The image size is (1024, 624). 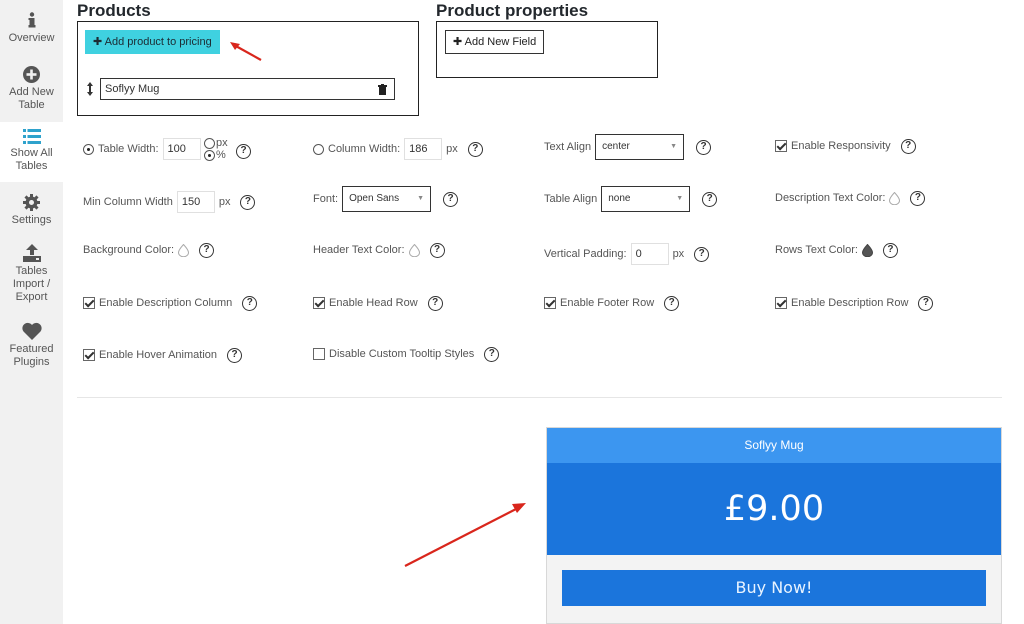 I want to click on plus-icon: ✚, so click(x=98, y=42).